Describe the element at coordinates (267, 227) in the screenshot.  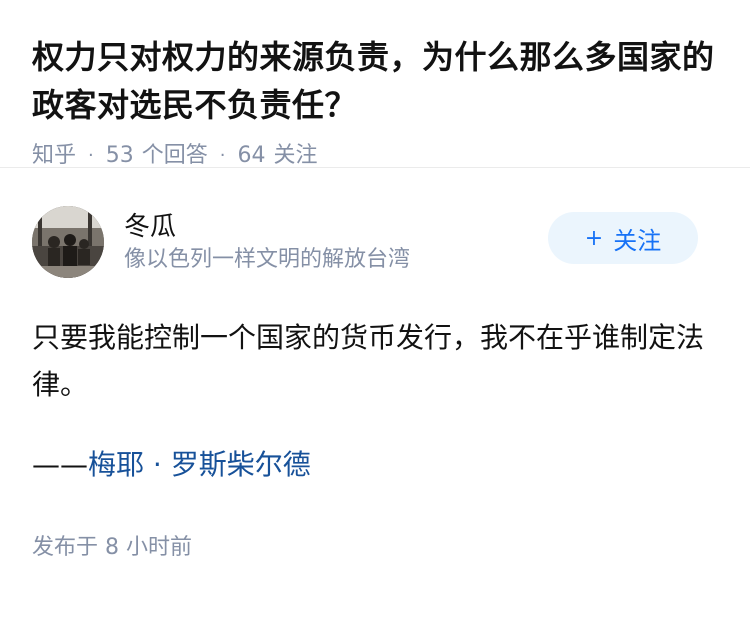
I see `author-name: 冬瓜` at that location.